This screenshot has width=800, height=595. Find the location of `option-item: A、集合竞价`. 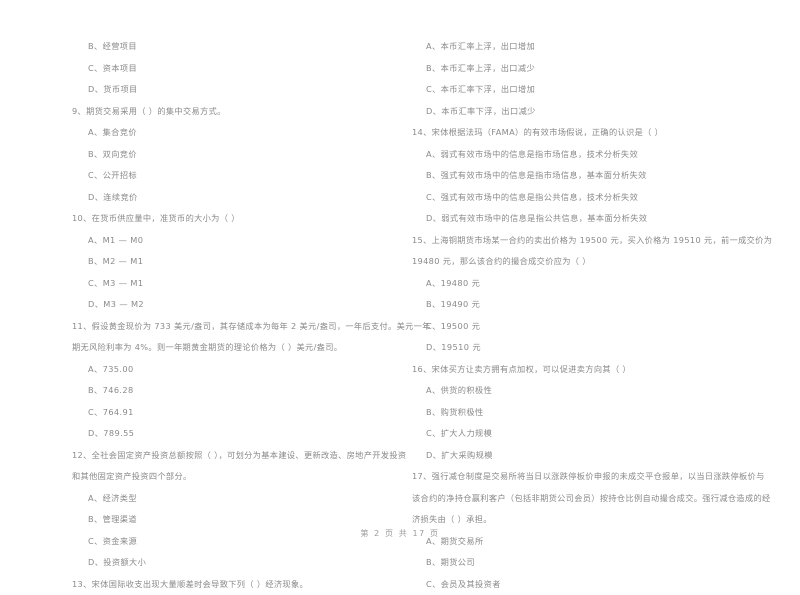

option-item: A、集合竞价 is located at coordinates (236, 133).